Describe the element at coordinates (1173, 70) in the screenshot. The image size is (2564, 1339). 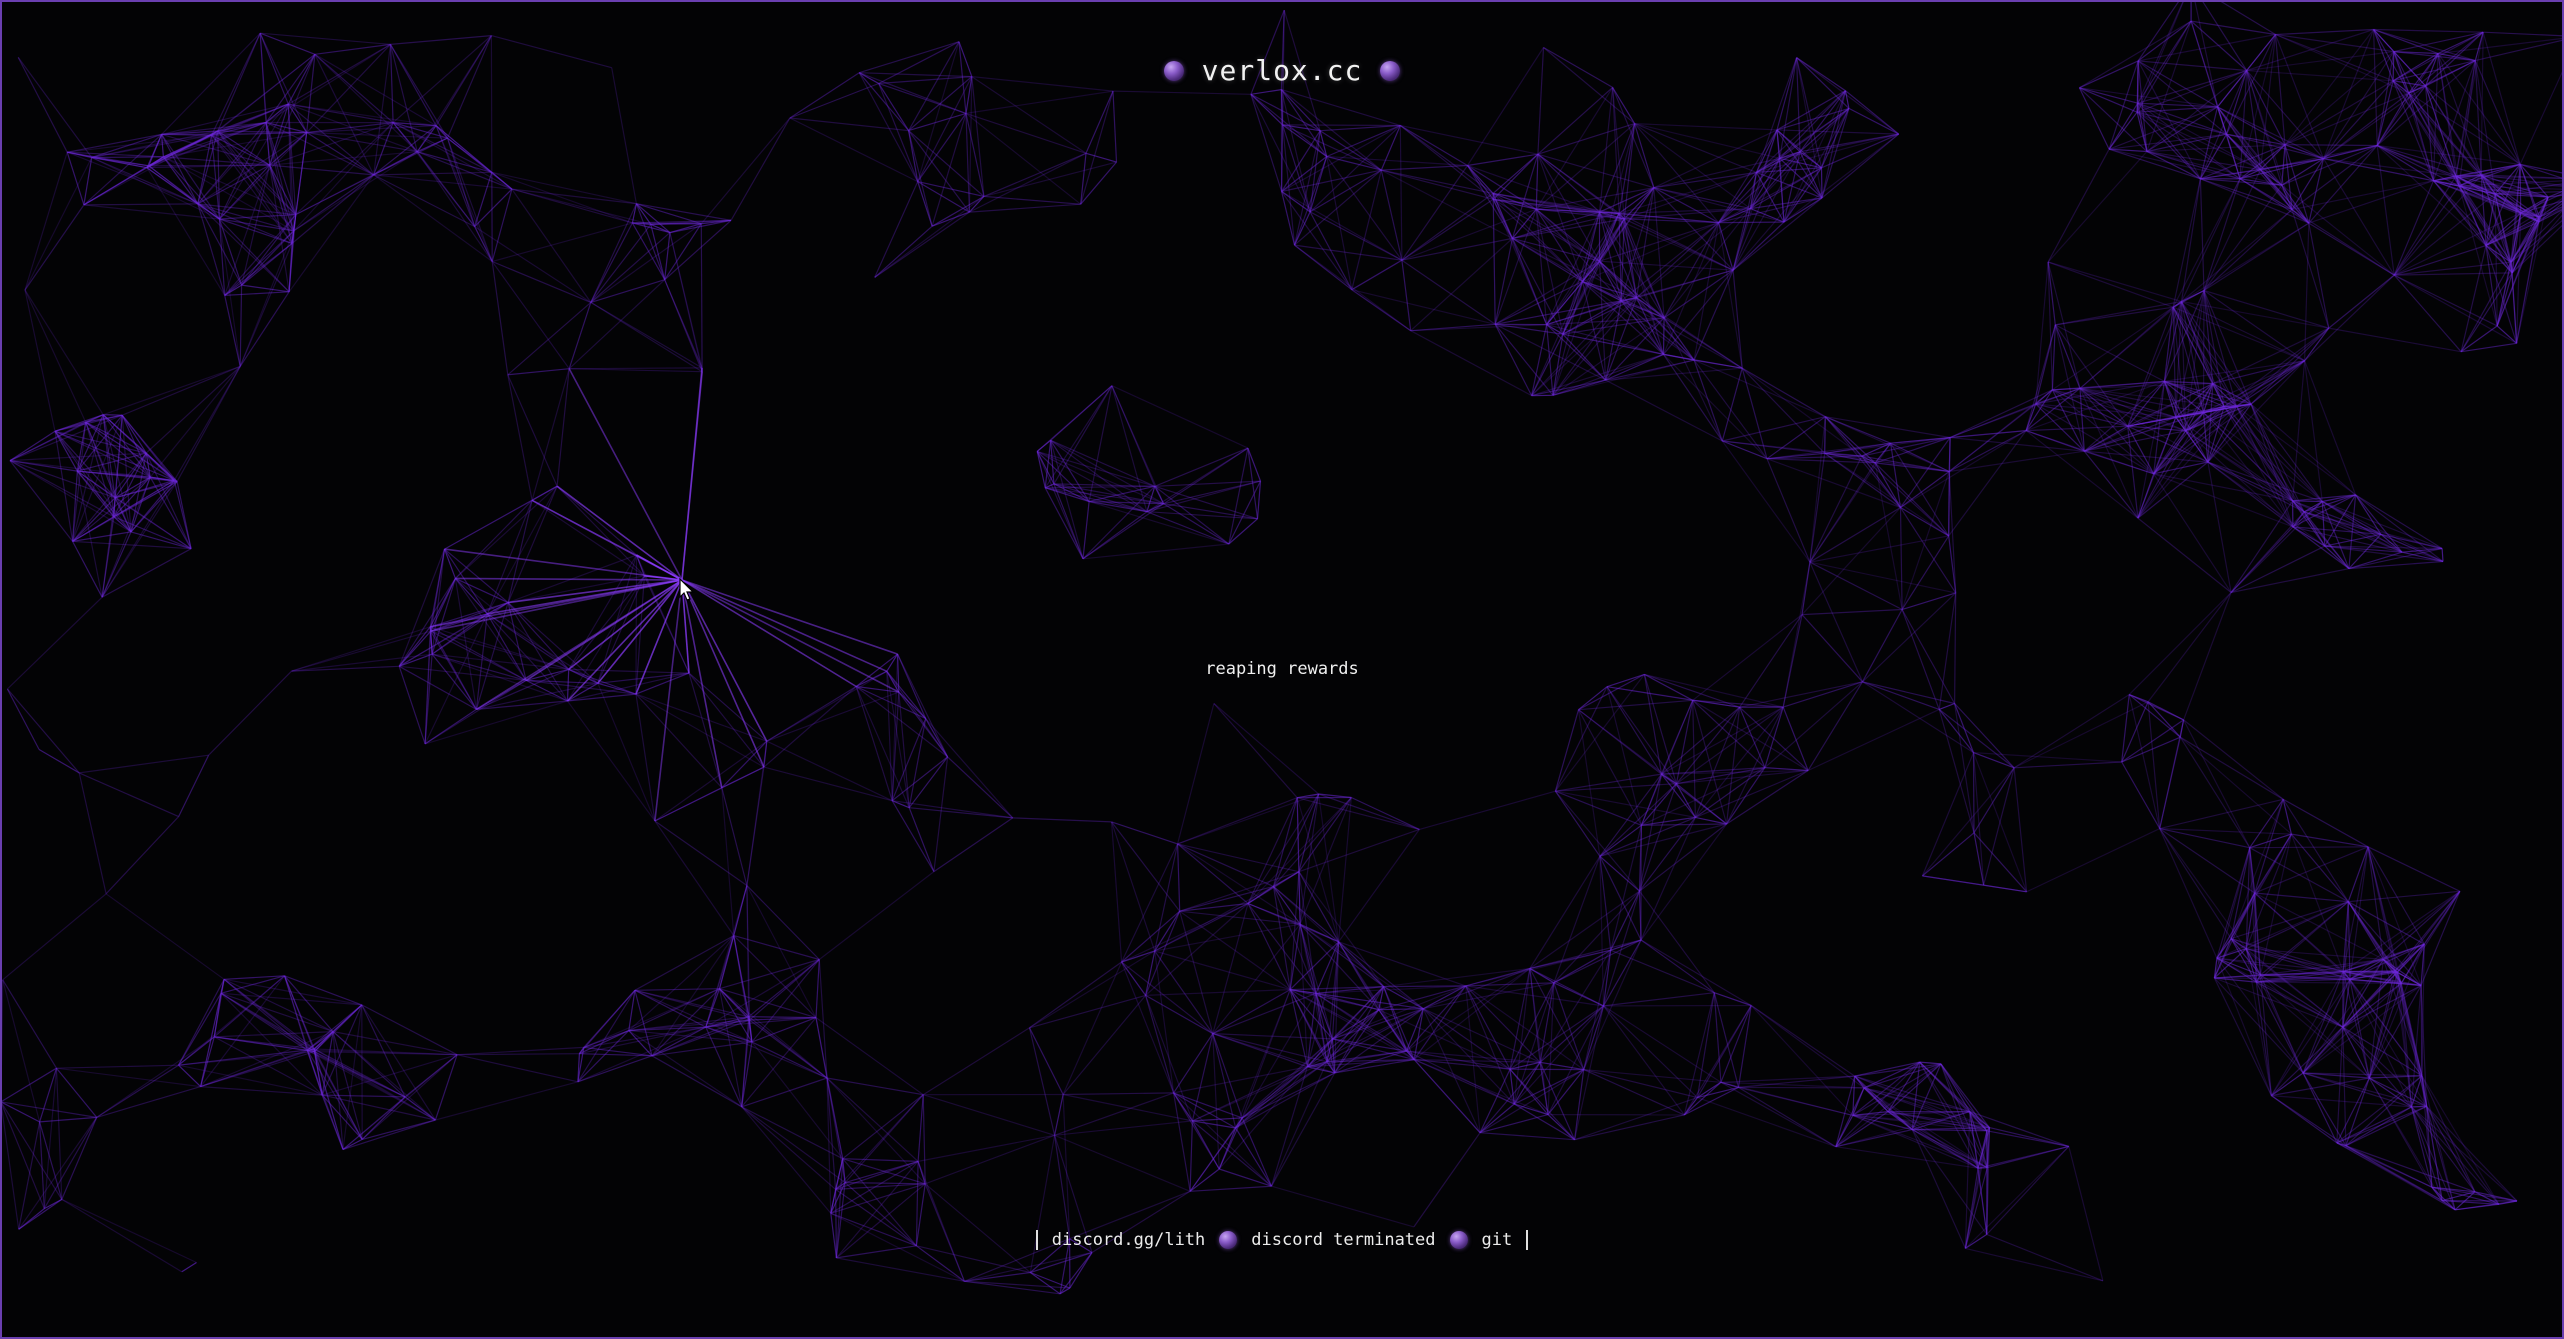
I see `gem-icon` at that location.